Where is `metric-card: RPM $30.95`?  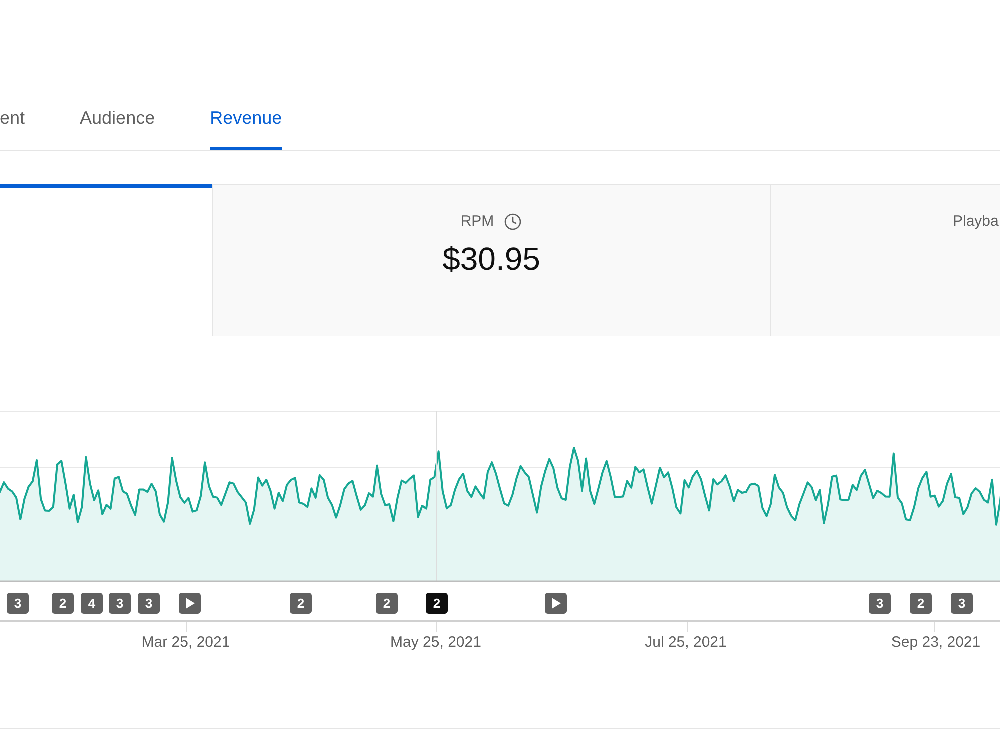
metric-card: RPM $30.95 is located at coordinates (491, 260).